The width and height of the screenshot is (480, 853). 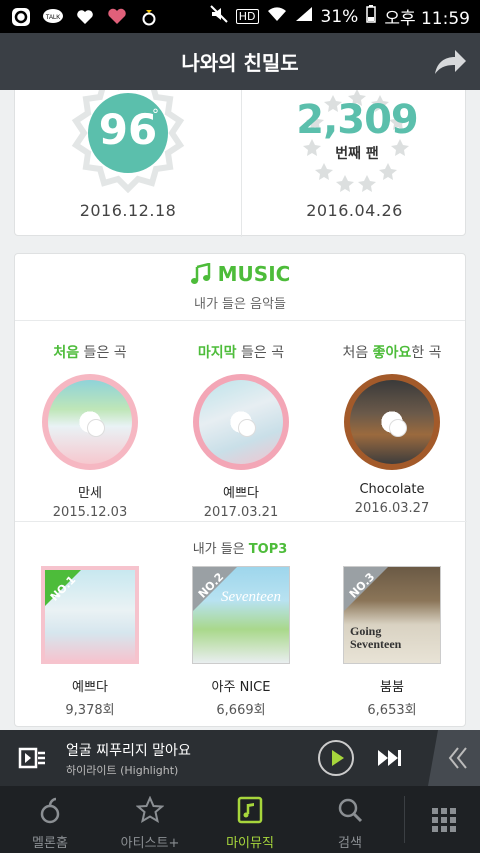 What do you see at coordinates (268, 549) in the screenshot?
I see `top3-highlight: TOP3` at bounding box center [268, 549].